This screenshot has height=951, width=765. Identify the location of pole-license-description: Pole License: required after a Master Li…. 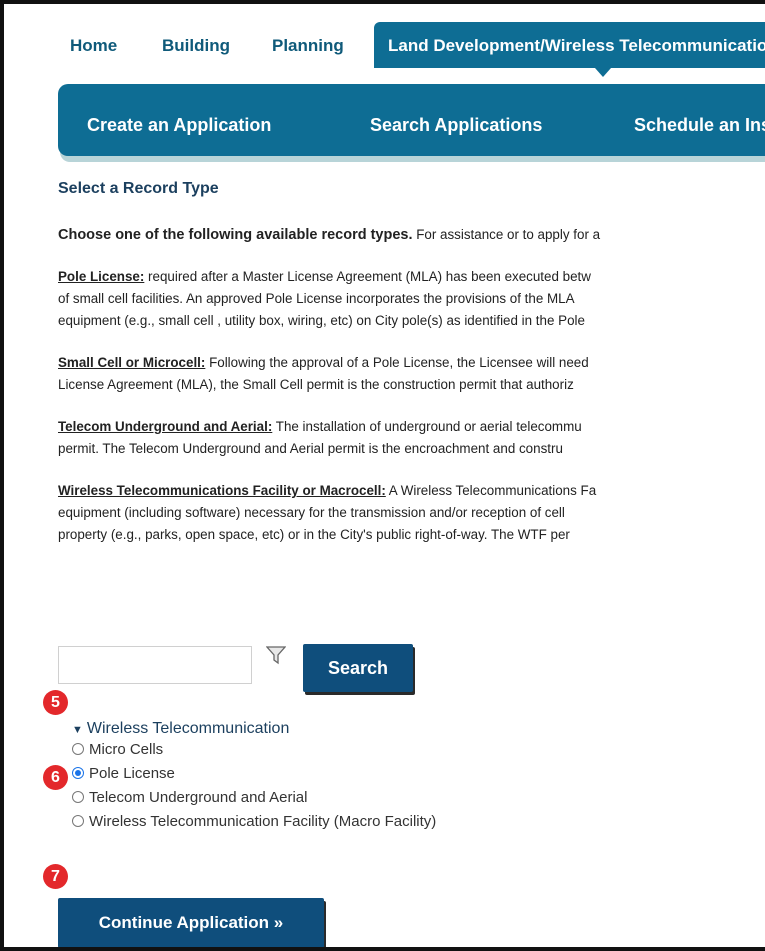
(411, 299).